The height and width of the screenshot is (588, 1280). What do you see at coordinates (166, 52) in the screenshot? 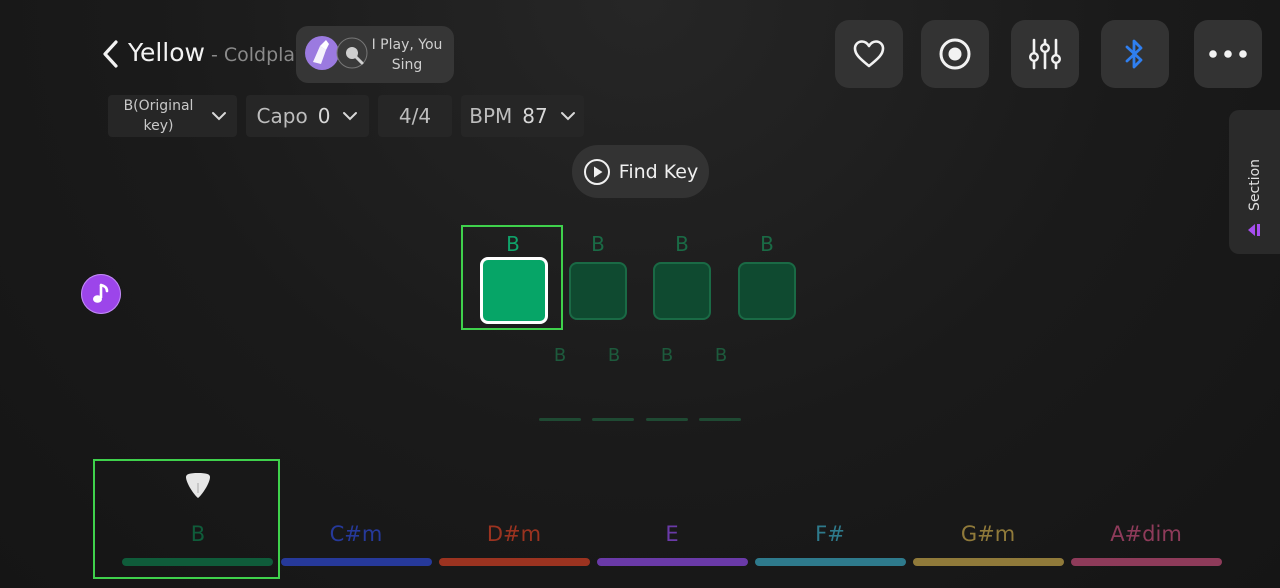
I see `song-title: Yellow` at bounding box center [166, 52].